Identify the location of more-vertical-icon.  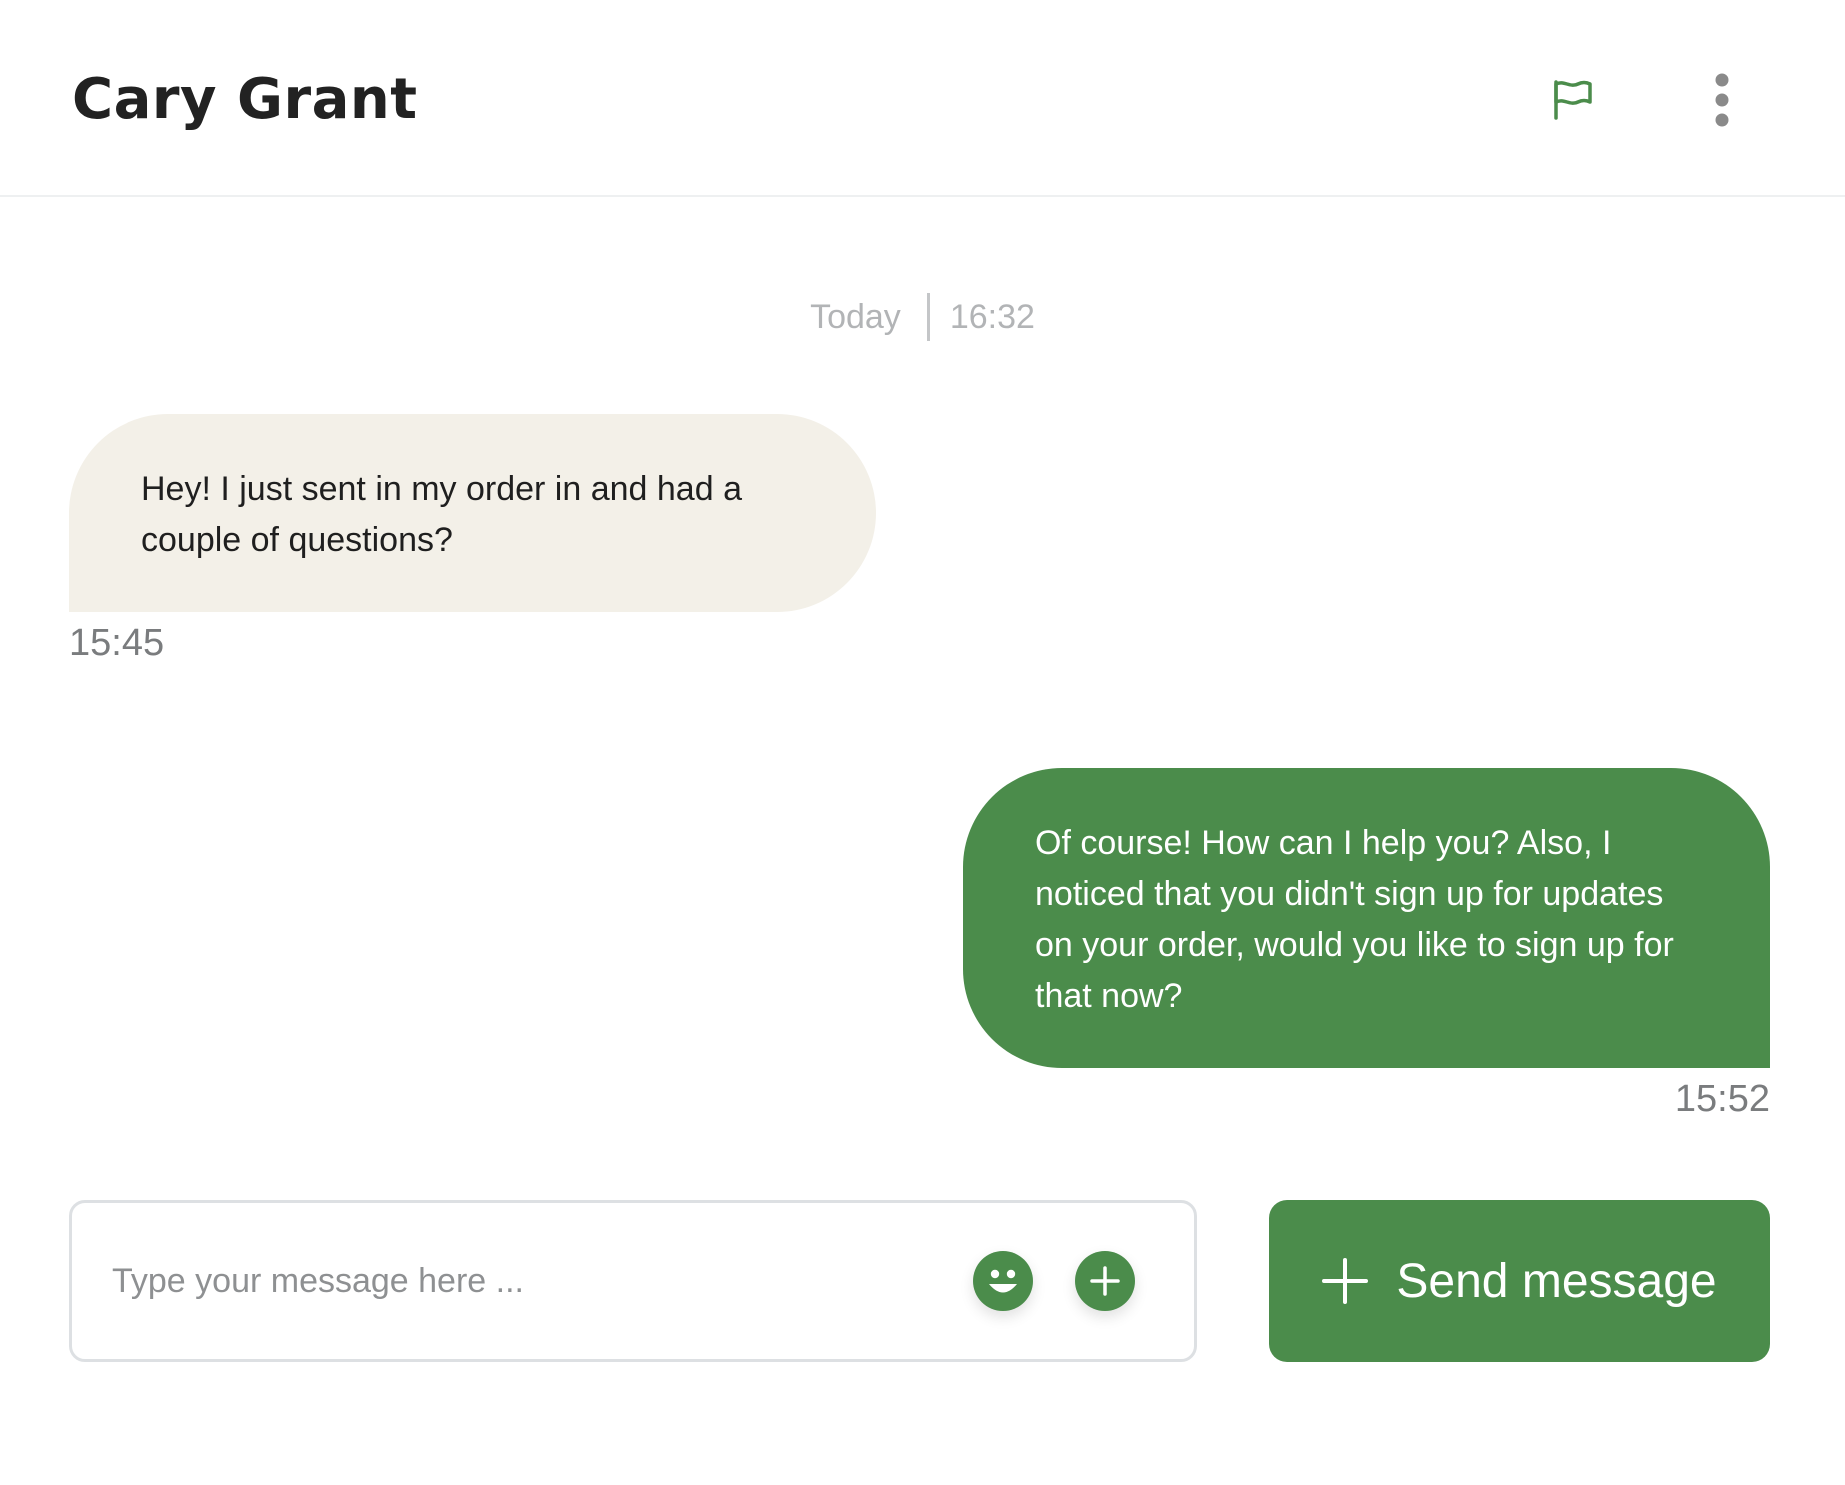
(1722, 100).